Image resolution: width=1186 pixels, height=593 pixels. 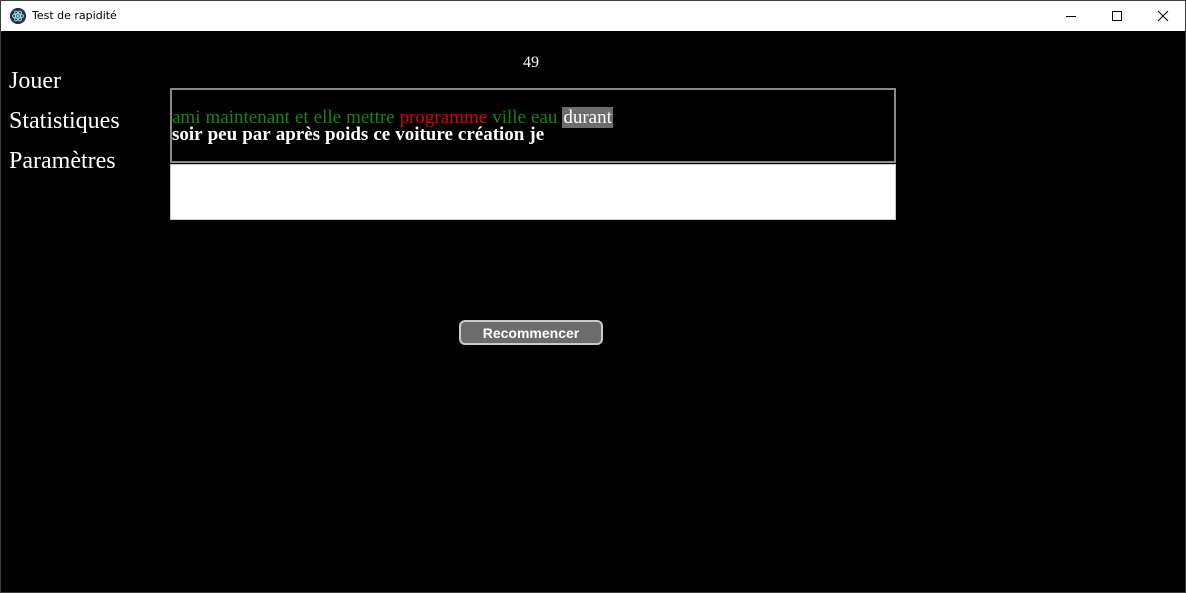 I want to click on menu-item-statistics: Statistiques, so click(x=64, y=121).